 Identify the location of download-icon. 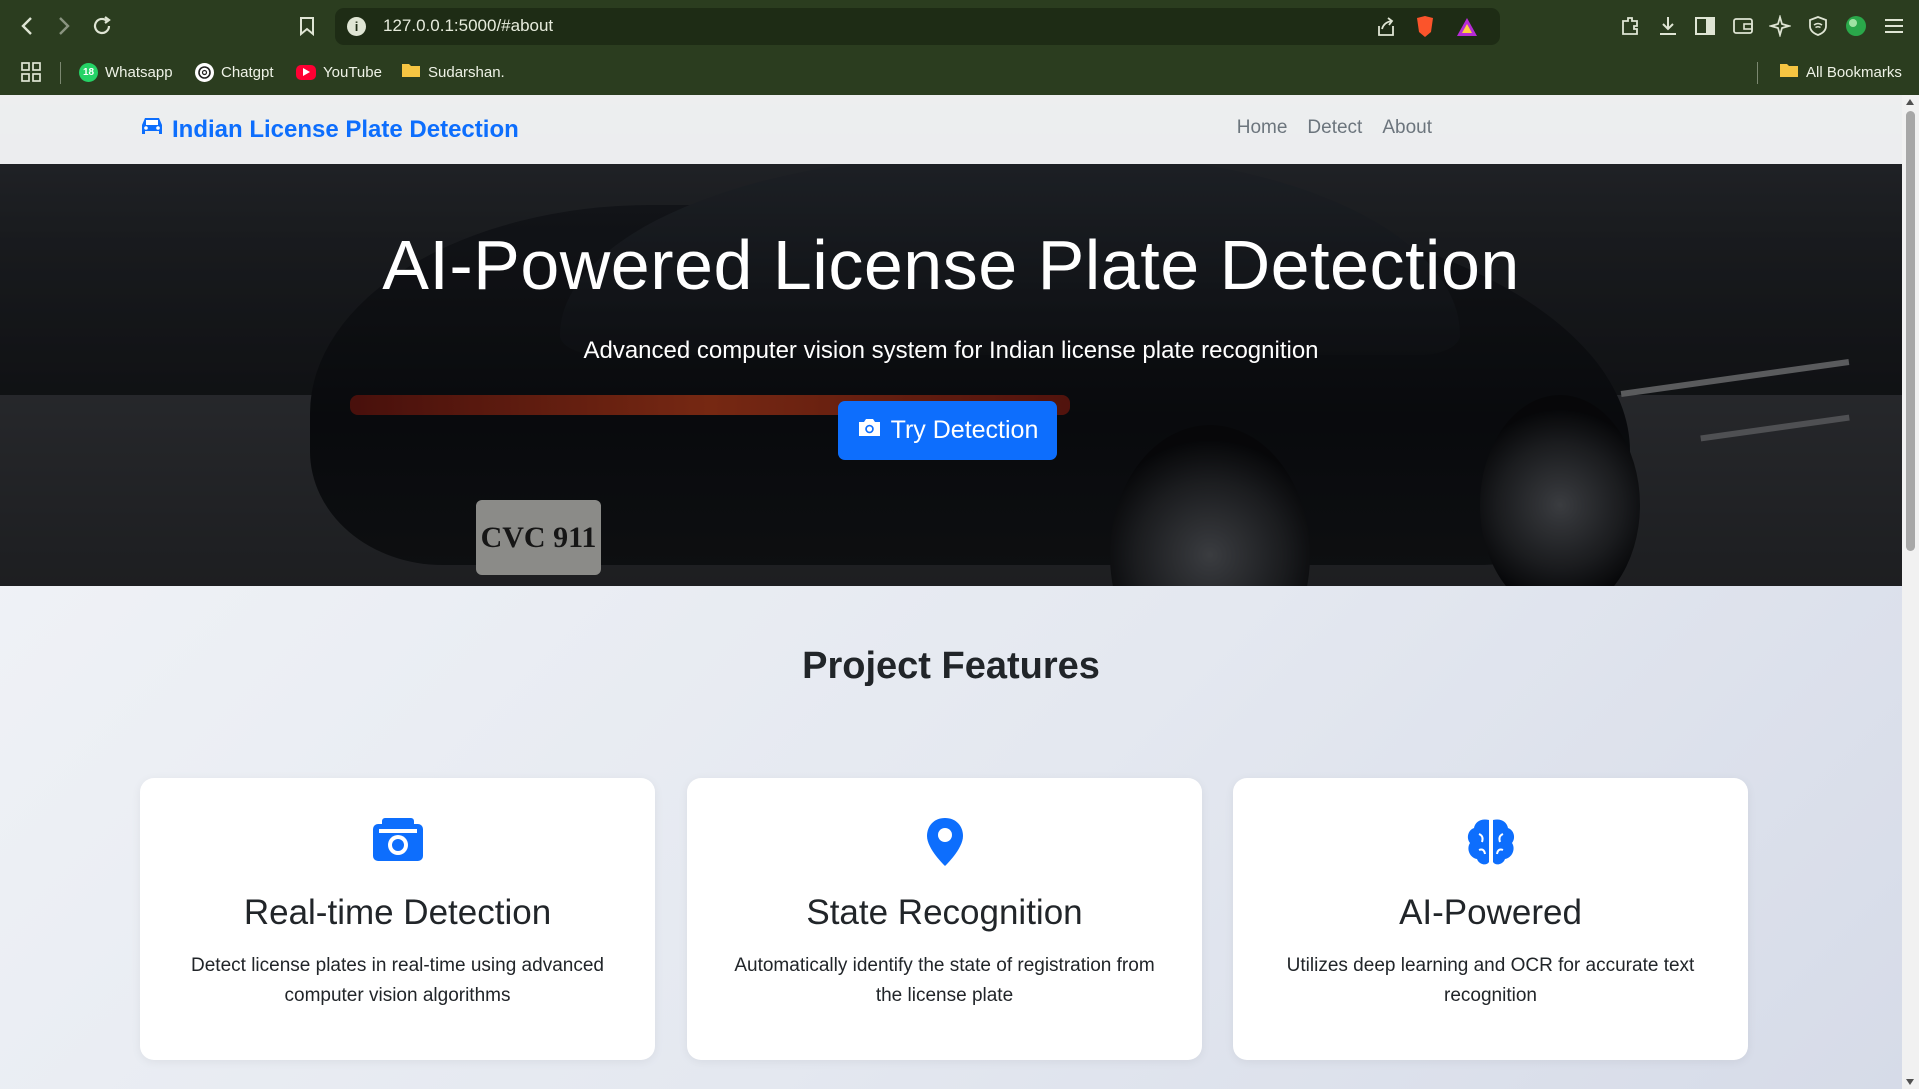
(1668, 26).